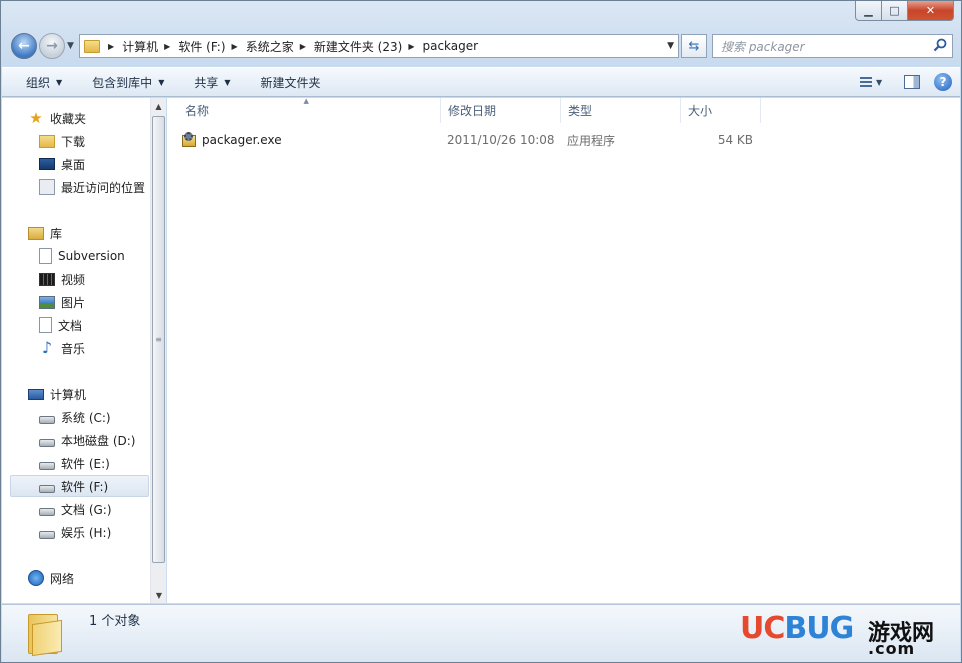 This screenshot has width=962, height=663. I want to click on address-dropdown-icon: ▼, so click(670, 46).